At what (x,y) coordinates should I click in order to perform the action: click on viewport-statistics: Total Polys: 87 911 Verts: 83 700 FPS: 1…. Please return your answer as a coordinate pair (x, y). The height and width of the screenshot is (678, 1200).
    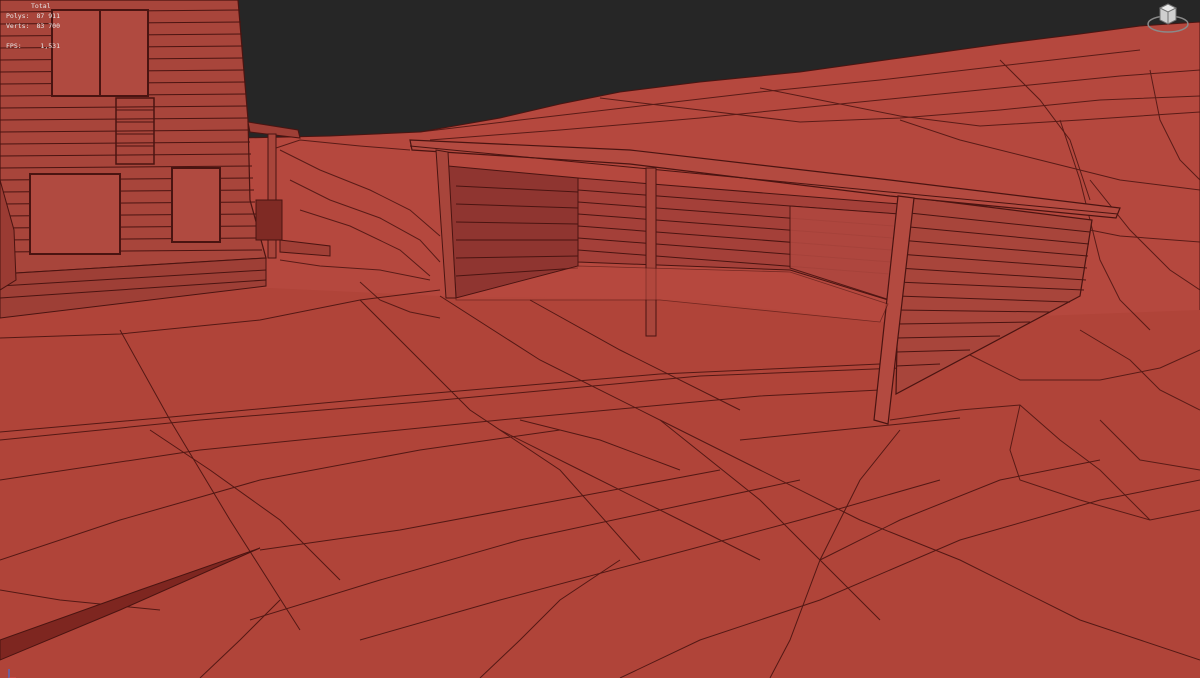
    Looking at the image, I should click on (33, 26).